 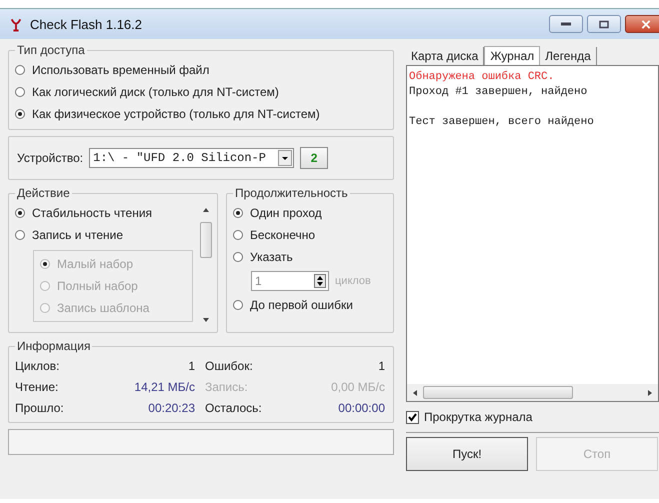 I want to click on window-title: Check Flash 1.16.2, so click(x=86, y=24).